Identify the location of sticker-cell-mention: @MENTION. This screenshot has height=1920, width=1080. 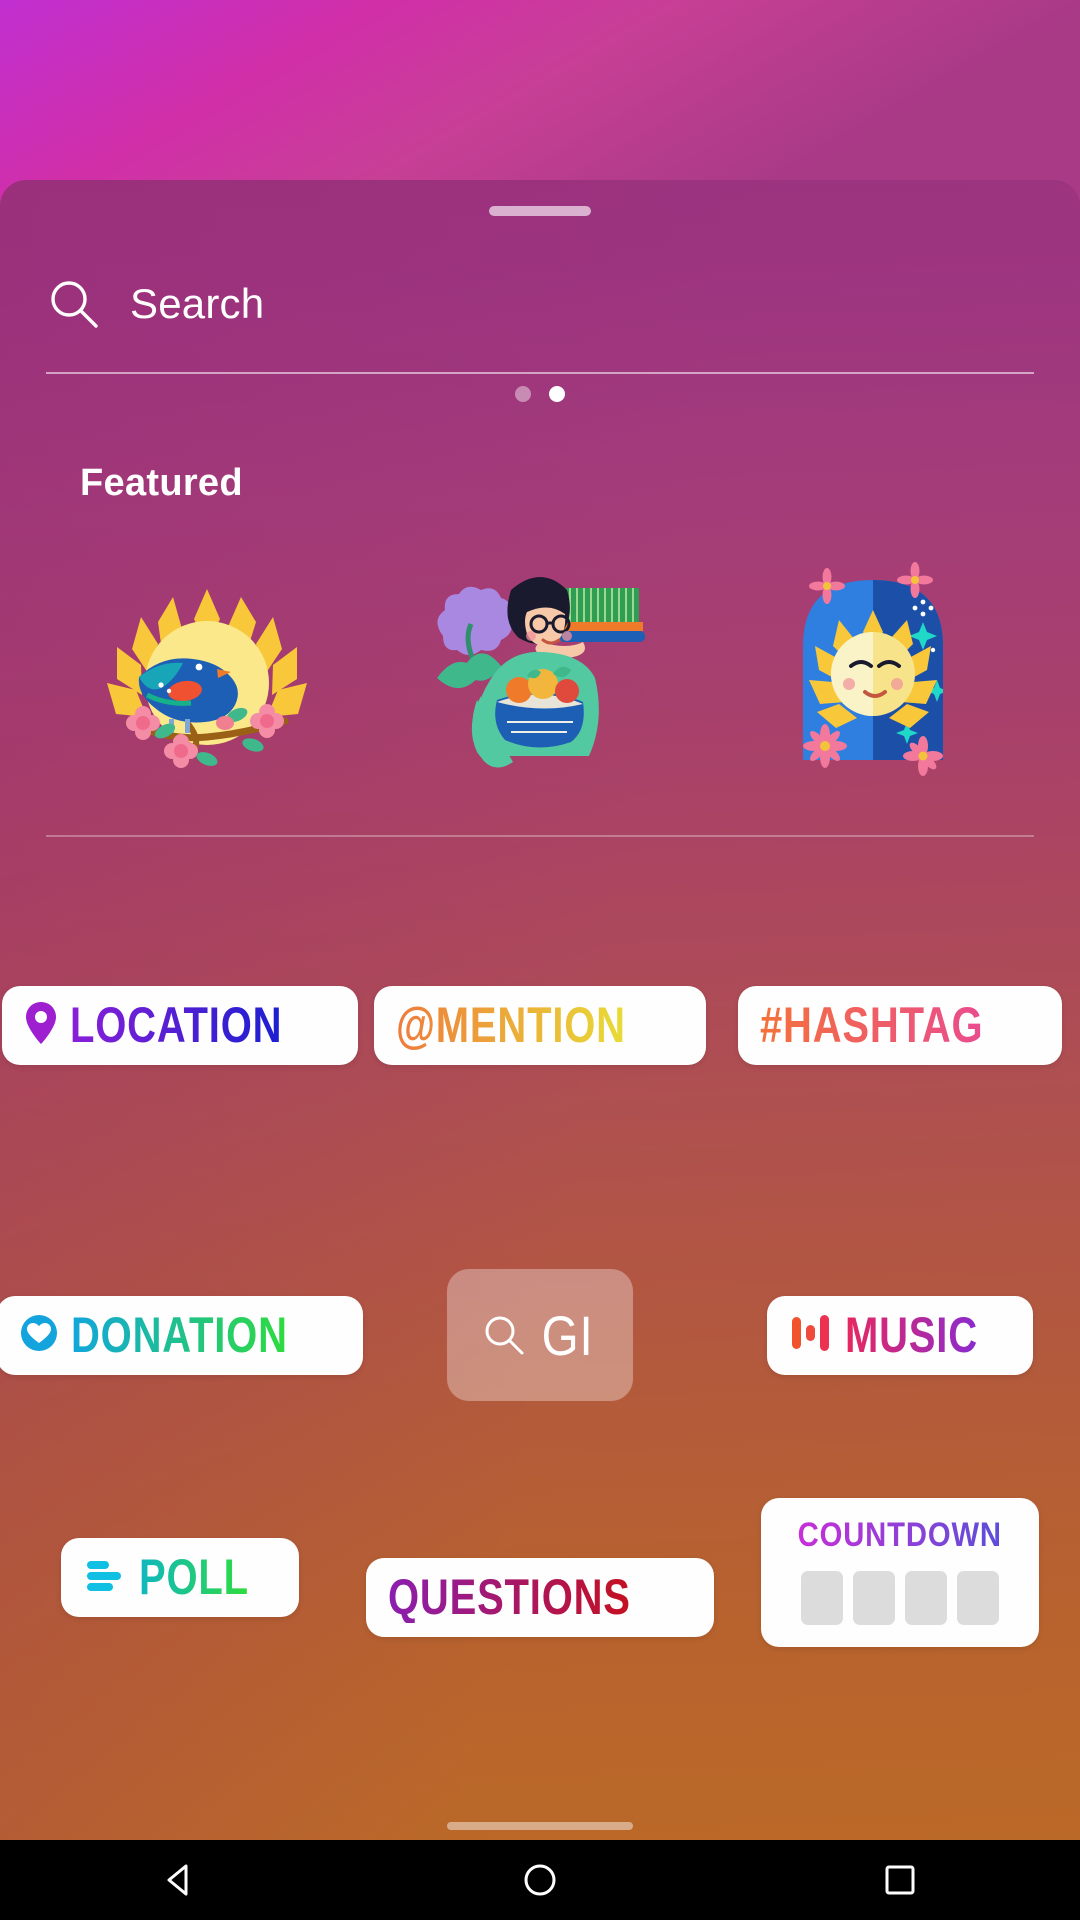
(540, 1025).